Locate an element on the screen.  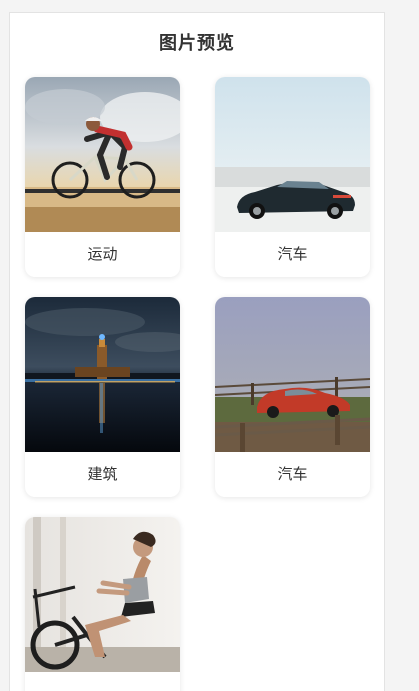
page-title: 图片预览 is located at coordinates (197, 43).